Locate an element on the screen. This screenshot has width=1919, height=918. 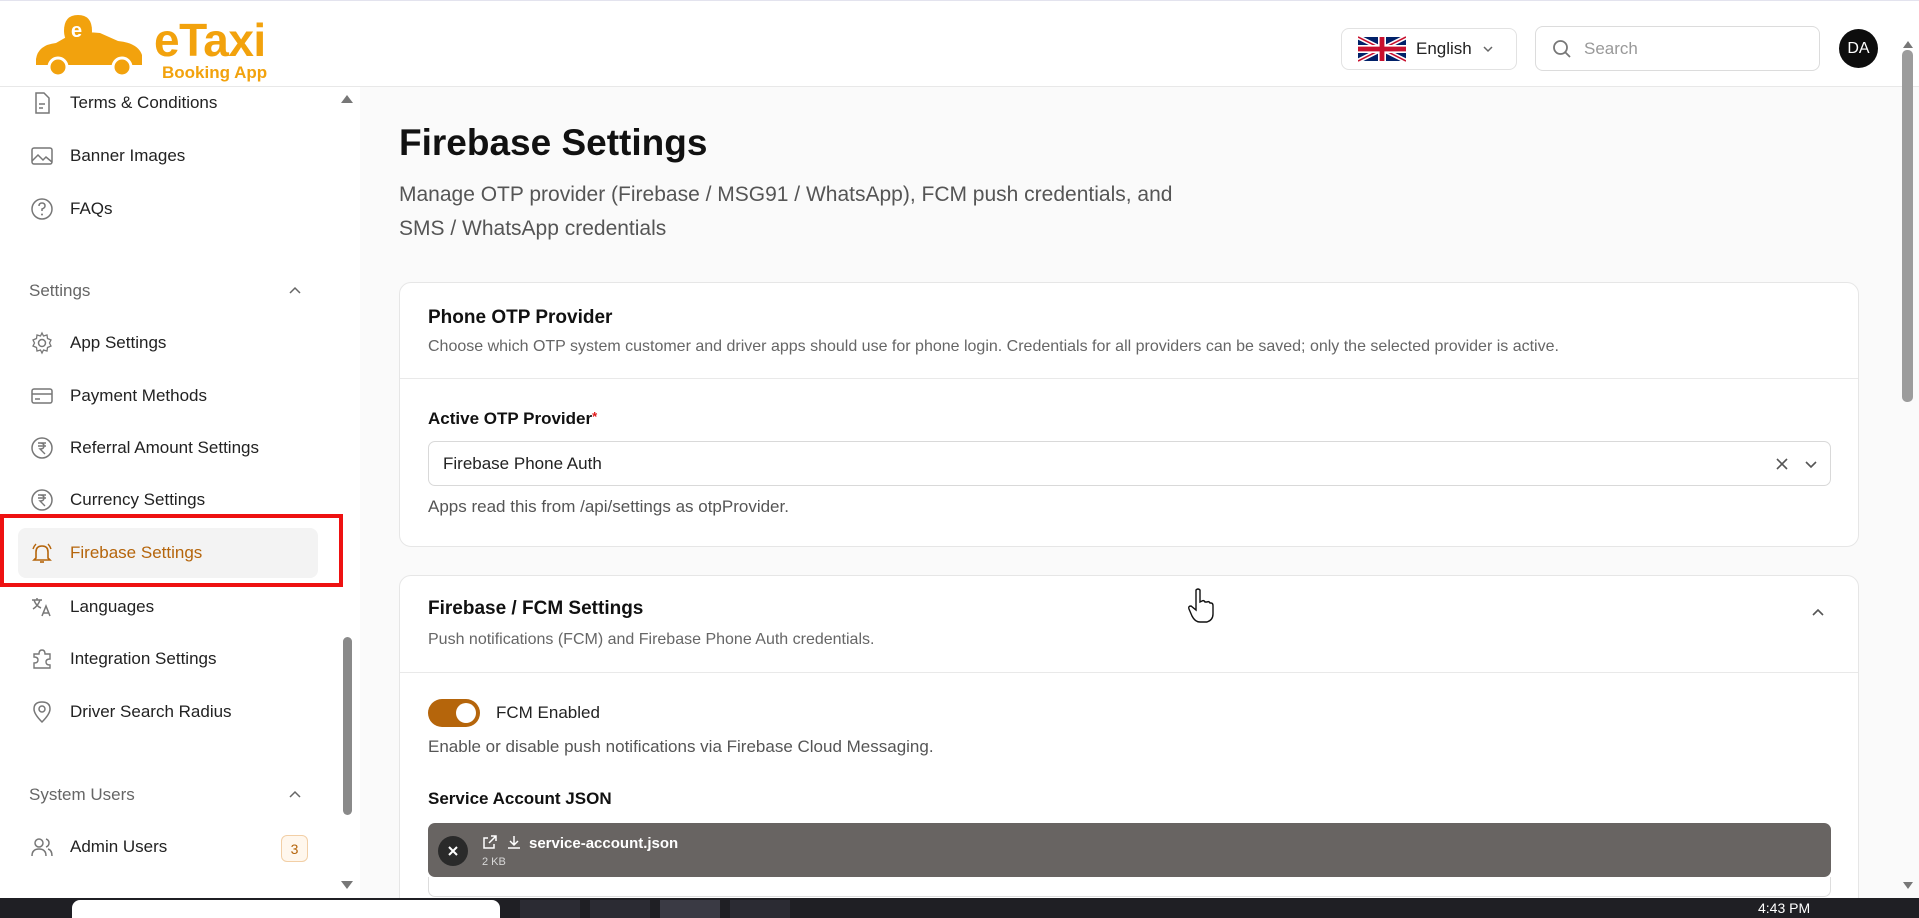
otp-card-title: Phone OTP Provider is located at coordinates (520, 317).